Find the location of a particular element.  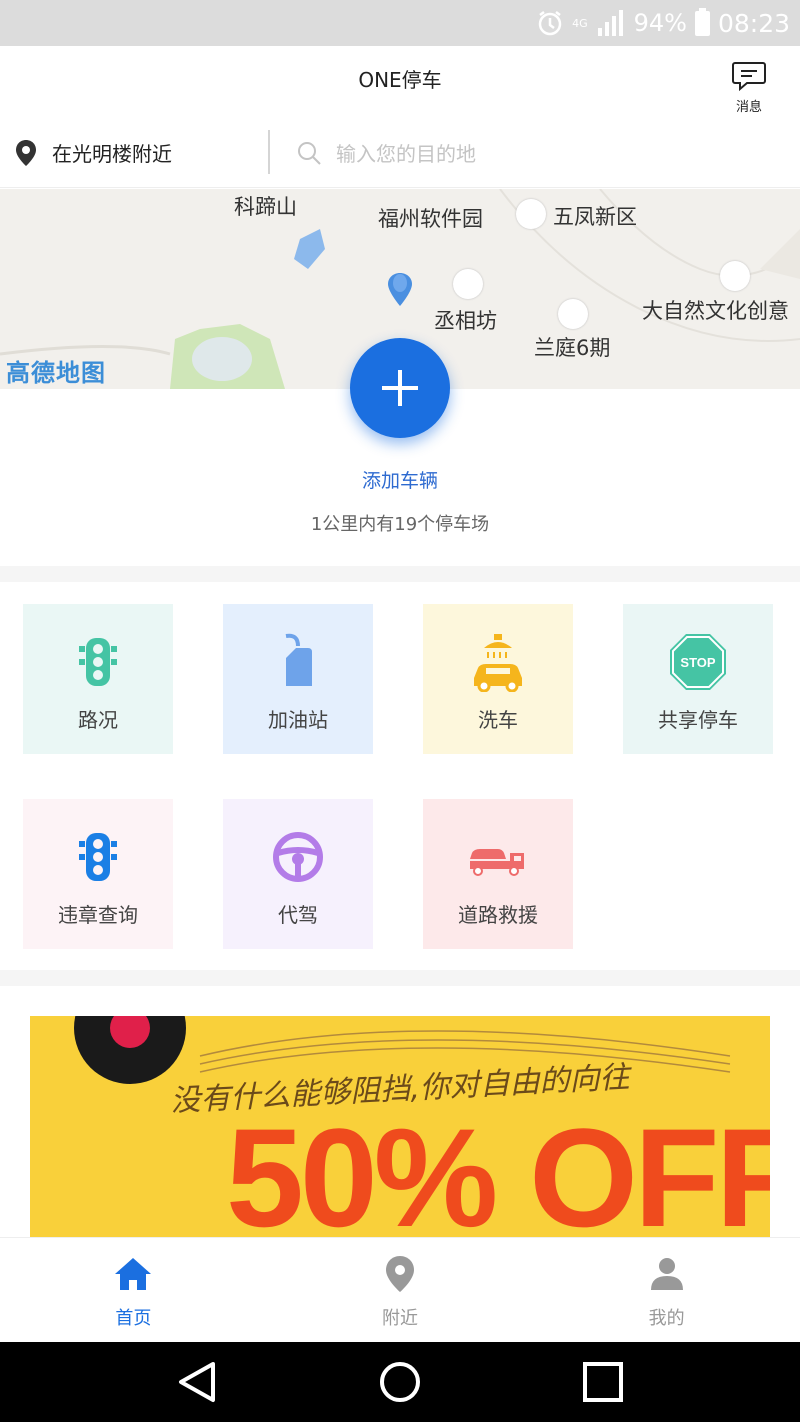

service-label: 路况 is located at coordinates (98, 720).